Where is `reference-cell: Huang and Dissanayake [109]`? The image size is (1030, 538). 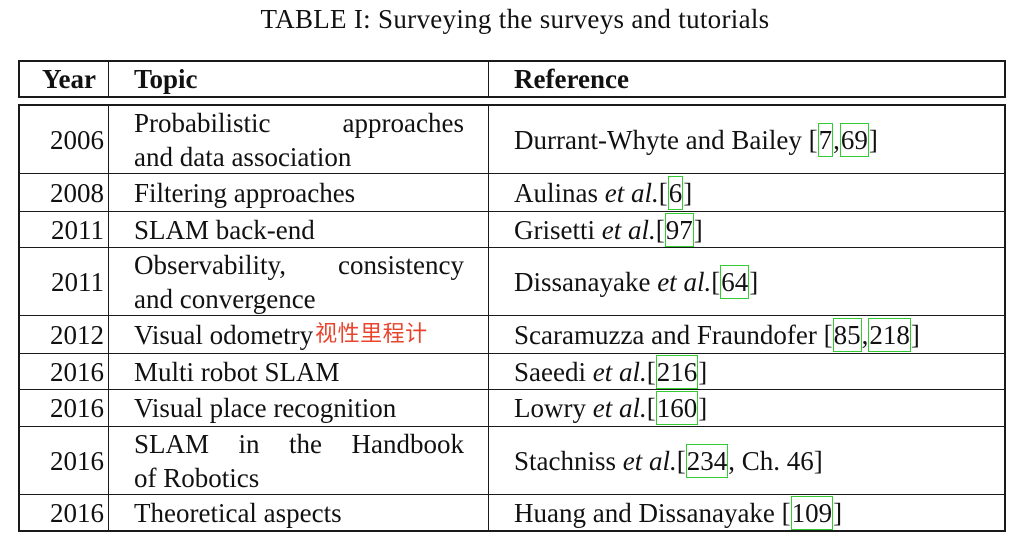
reference-cell: Huang and Dissanayake [109] is located at coordinates (678, 512).